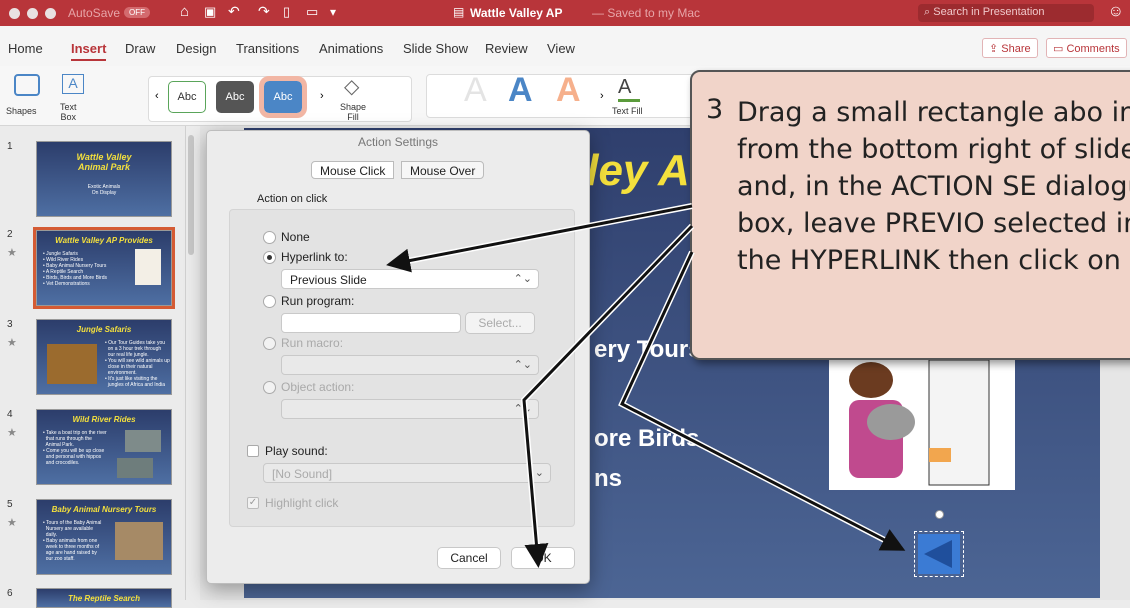 Image resolution: width=1130 pixels, height=608 pixels. I want to click on arrow-to-action-button, so click(763, 401).